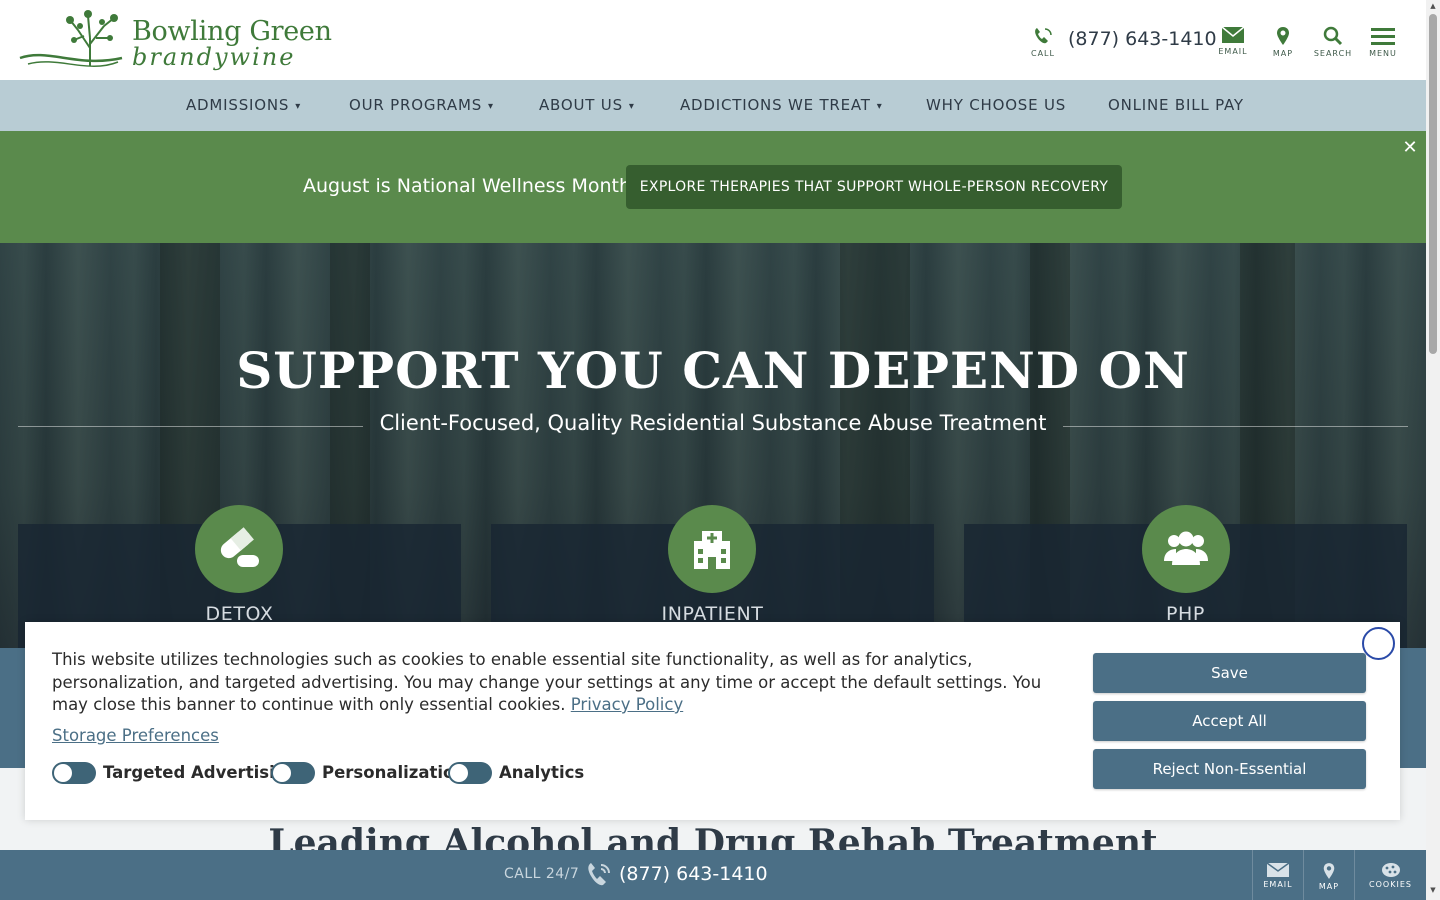  What do you see at coordinates (135, 735) in the screenshot?
I see `storage-preferences-link: Storage Preferences` at bounding box center [135, 735].